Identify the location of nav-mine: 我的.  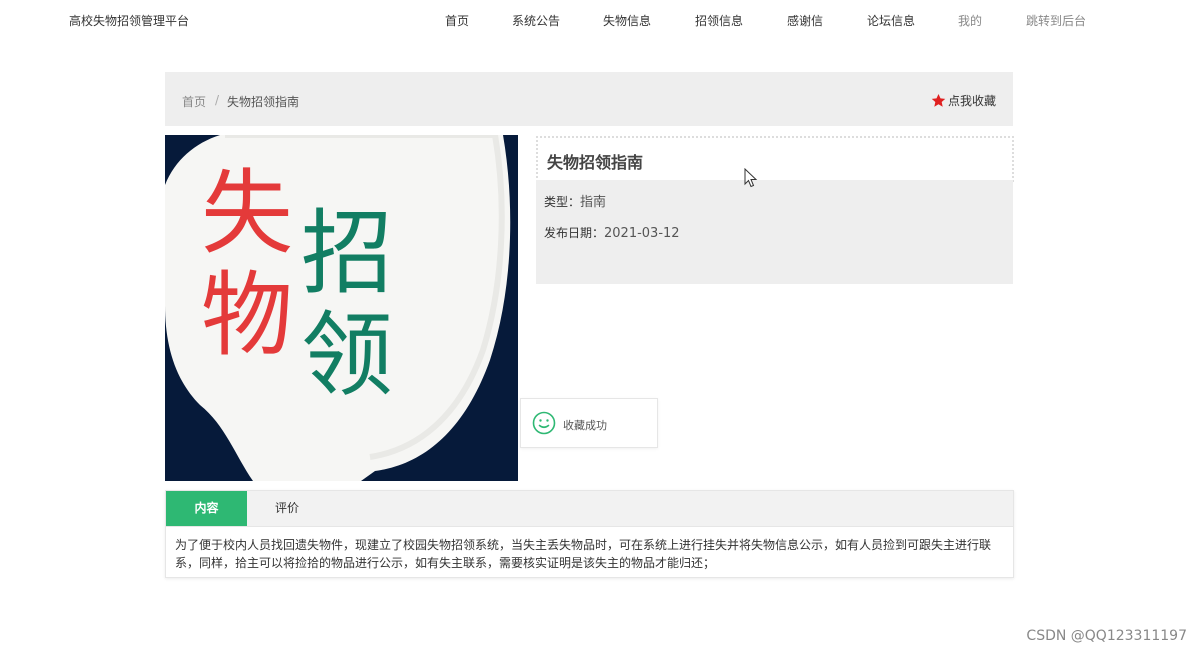
(970, 20).